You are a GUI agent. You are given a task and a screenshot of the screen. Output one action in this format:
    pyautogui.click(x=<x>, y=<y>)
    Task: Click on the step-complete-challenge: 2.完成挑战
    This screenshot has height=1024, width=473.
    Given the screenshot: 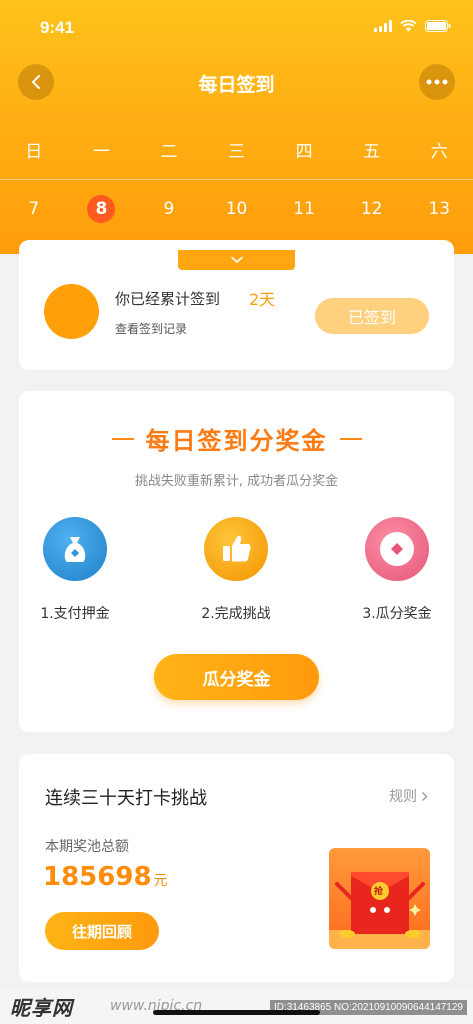 What is the action you would take?
    pyautogui.click(x=236, y=570)
    